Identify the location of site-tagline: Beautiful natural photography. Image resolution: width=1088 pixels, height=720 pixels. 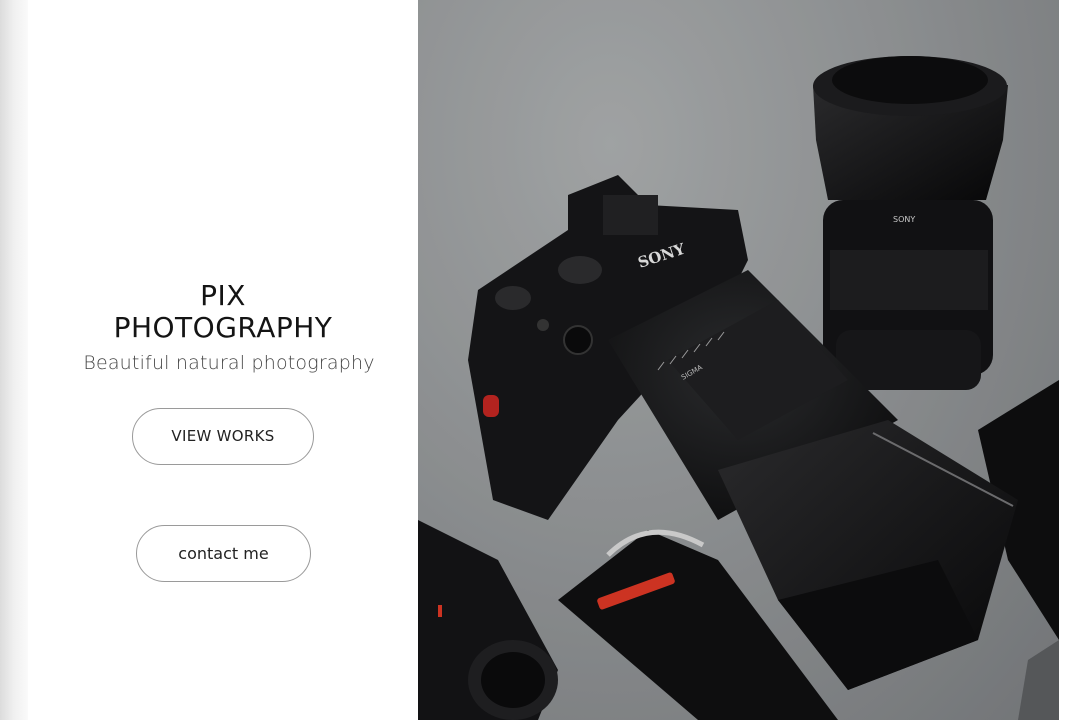
(229, 363).